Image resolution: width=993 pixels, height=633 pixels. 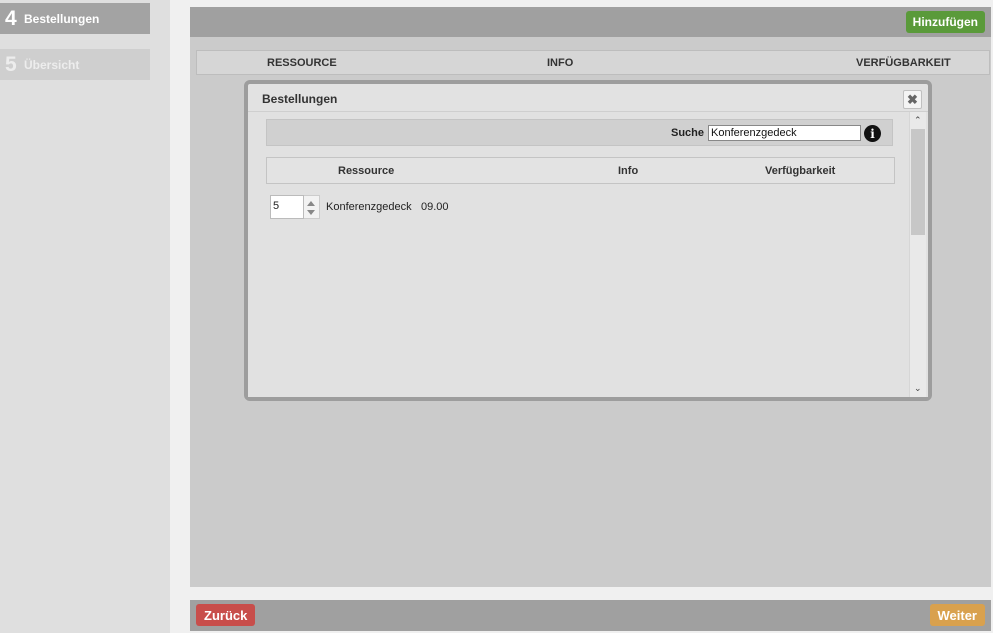 I want to click on scroll-up-icon: ⌃, so click(x=918, y=120).